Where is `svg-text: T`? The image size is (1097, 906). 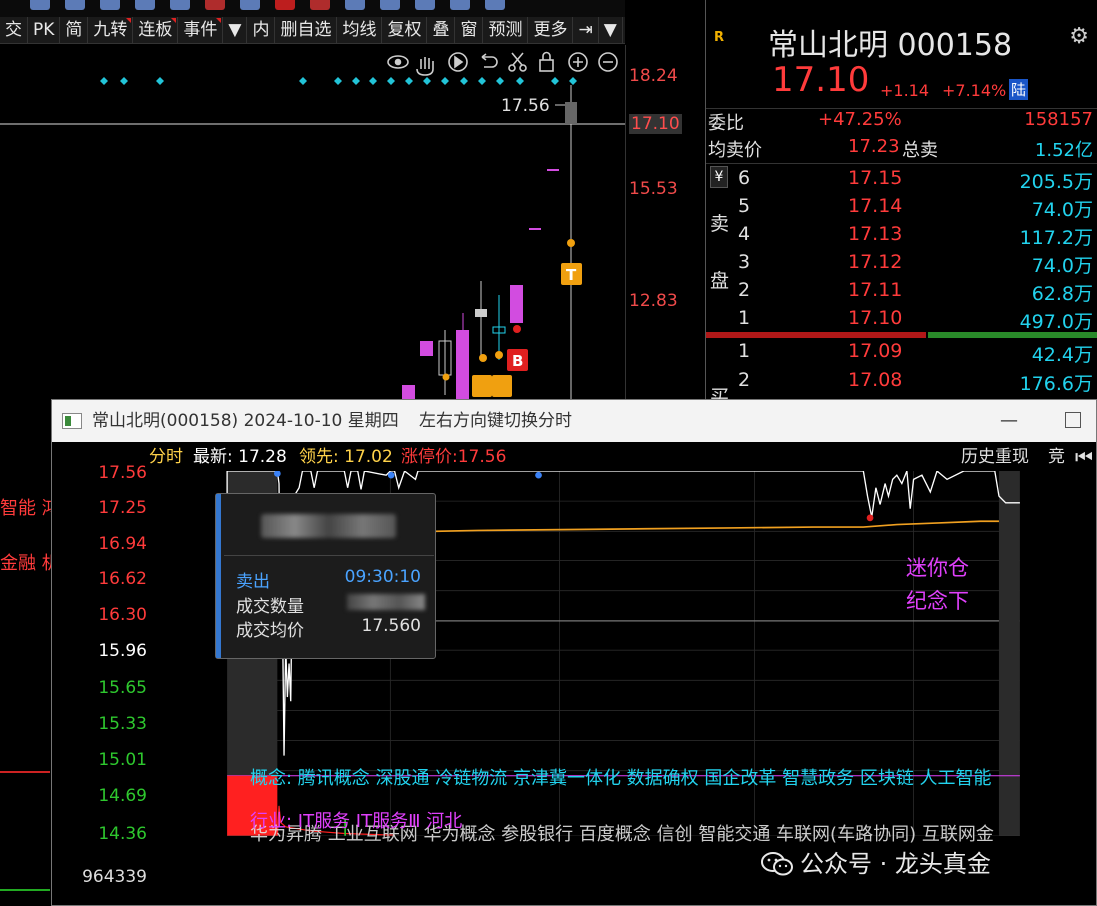
svg-text: T is located at coordinates (571, 275).